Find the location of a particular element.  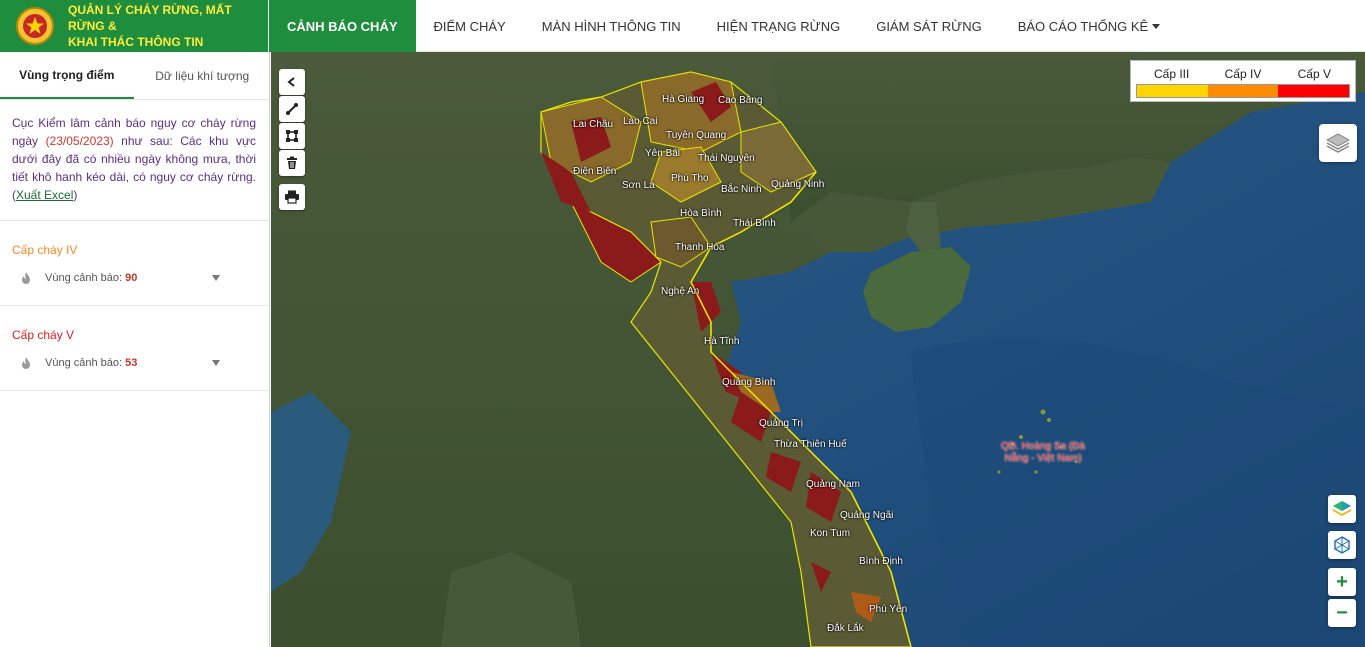

chevron-left-icon is located at coordinates (291, 82).